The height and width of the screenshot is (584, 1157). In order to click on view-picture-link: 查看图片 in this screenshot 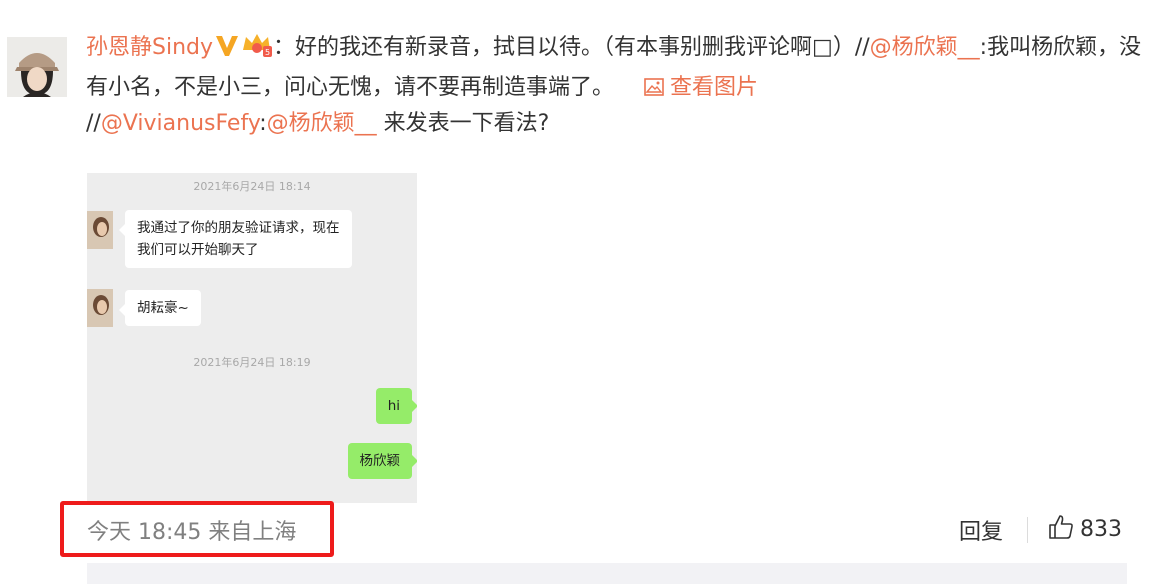, I will do `click(701, 87)`.